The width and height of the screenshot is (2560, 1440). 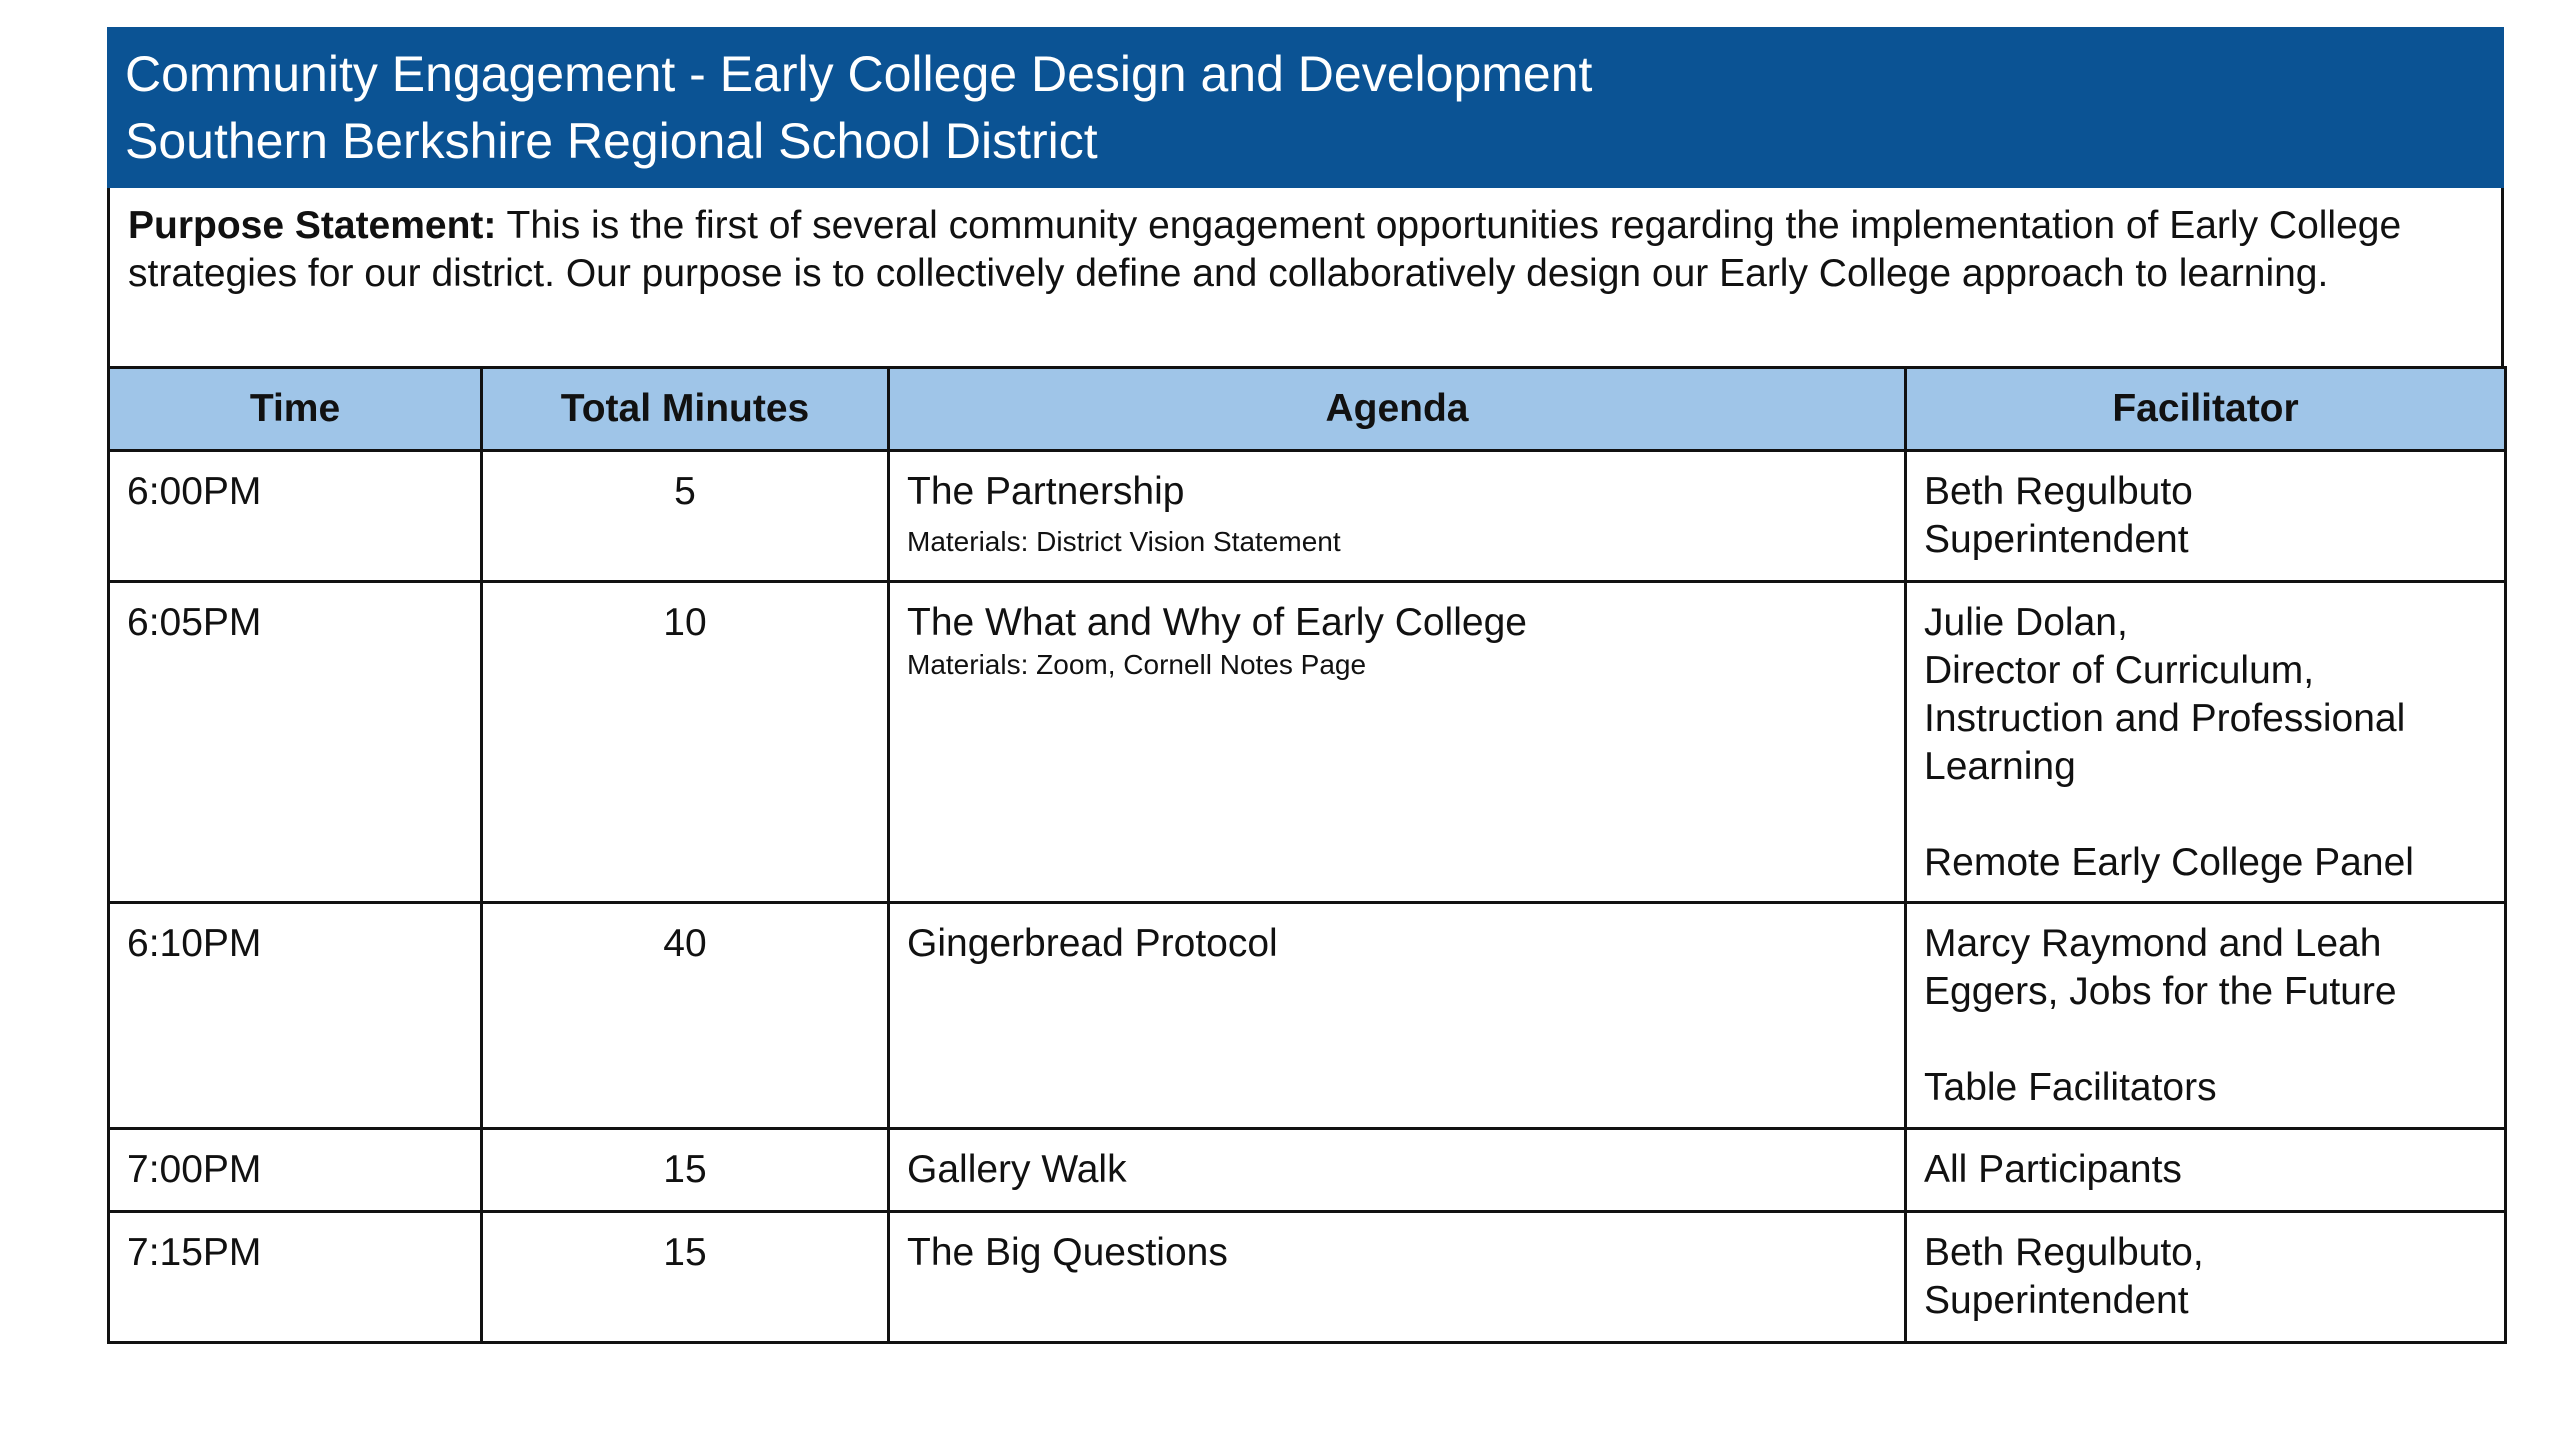 I want to click on agenda-item-title: Gingerbread Protocol, so click(x=1092, y=943).